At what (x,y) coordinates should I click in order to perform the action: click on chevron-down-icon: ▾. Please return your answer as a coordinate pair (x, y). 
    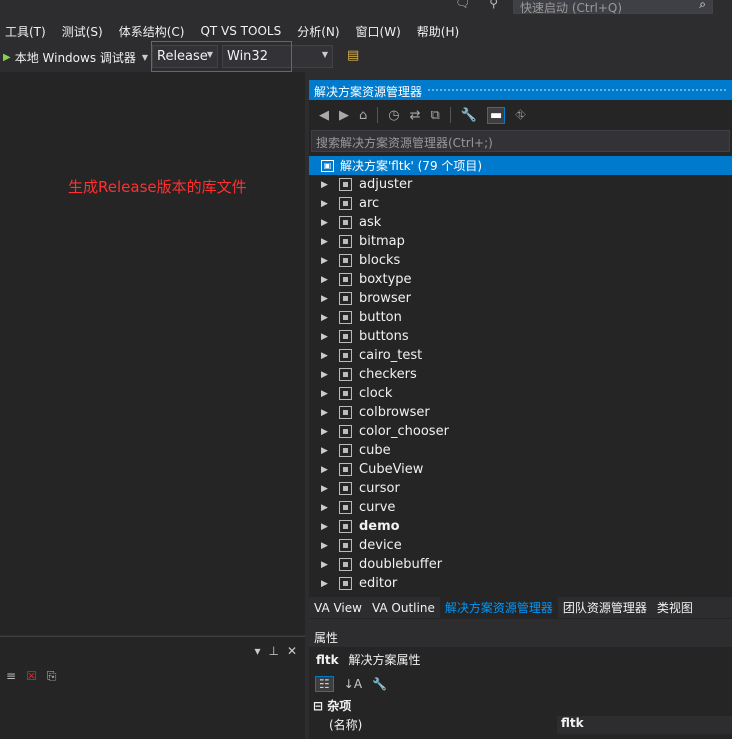
    Looking at the image, I should click on (257, 651).